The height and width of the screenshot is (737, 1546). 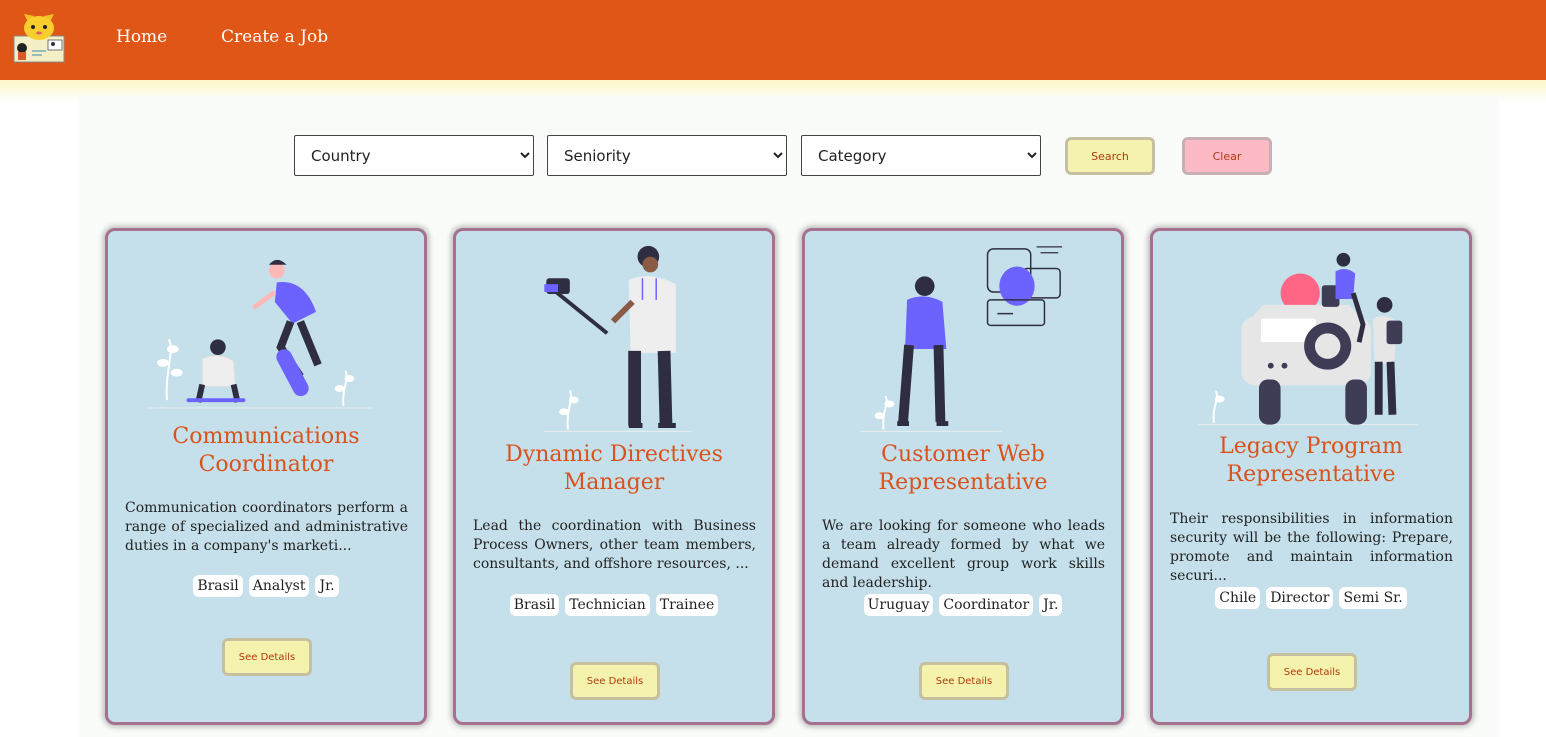 I want to click on videographer-illustration-icon, so click(x=618, y=338).